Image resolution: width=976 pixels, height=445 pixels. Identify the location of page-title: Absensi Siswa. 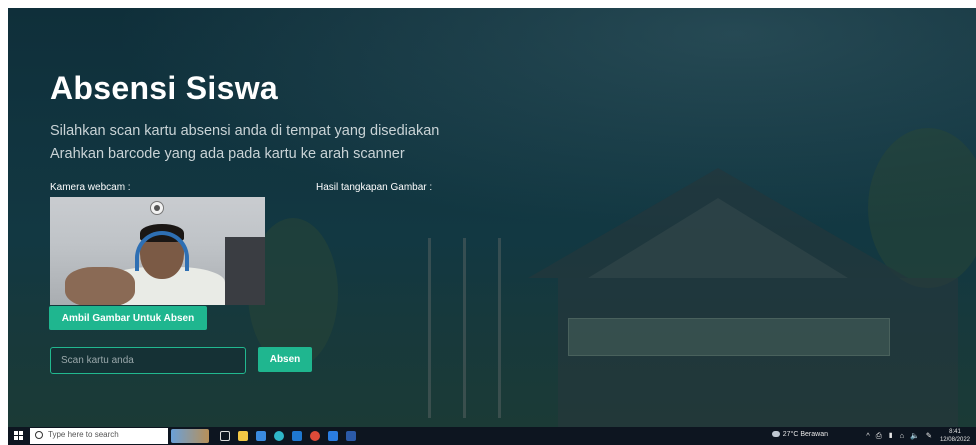
(164, 88).